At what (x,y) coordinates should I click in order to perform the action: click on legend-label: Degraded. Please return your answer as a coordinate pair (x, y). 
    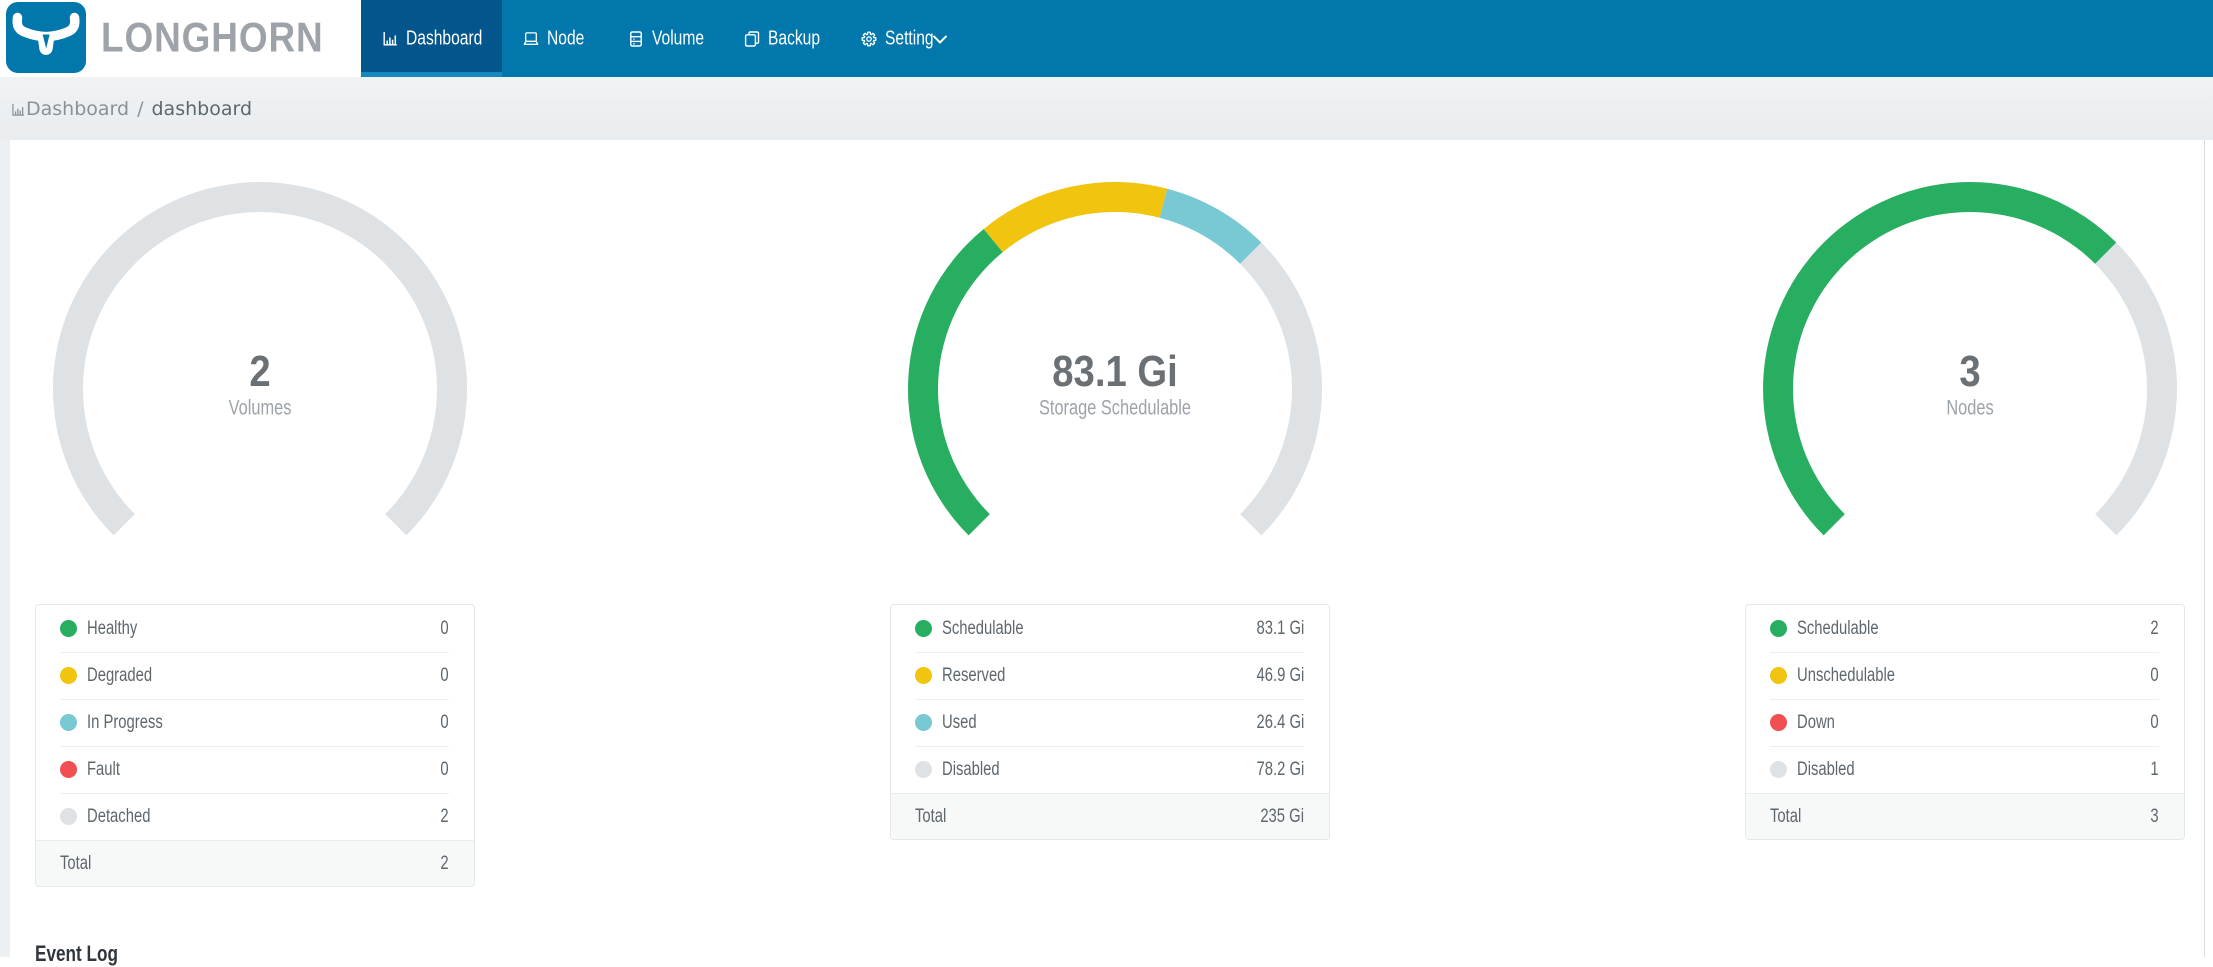
    Looking at the image, I should click on (120, 675).